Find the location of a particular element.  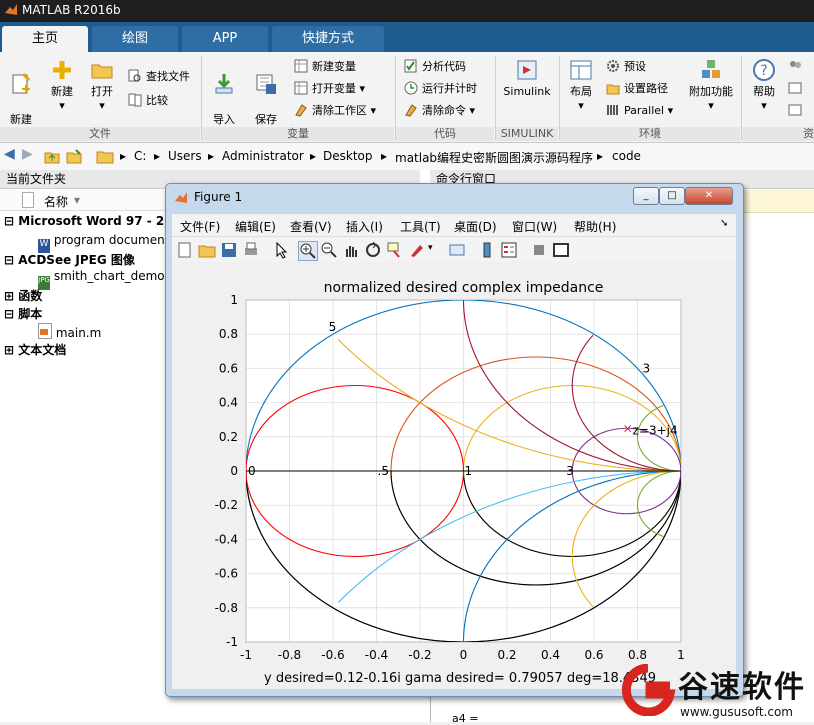

menu-help: 帮助(H) is located at coordinates (595, 226).